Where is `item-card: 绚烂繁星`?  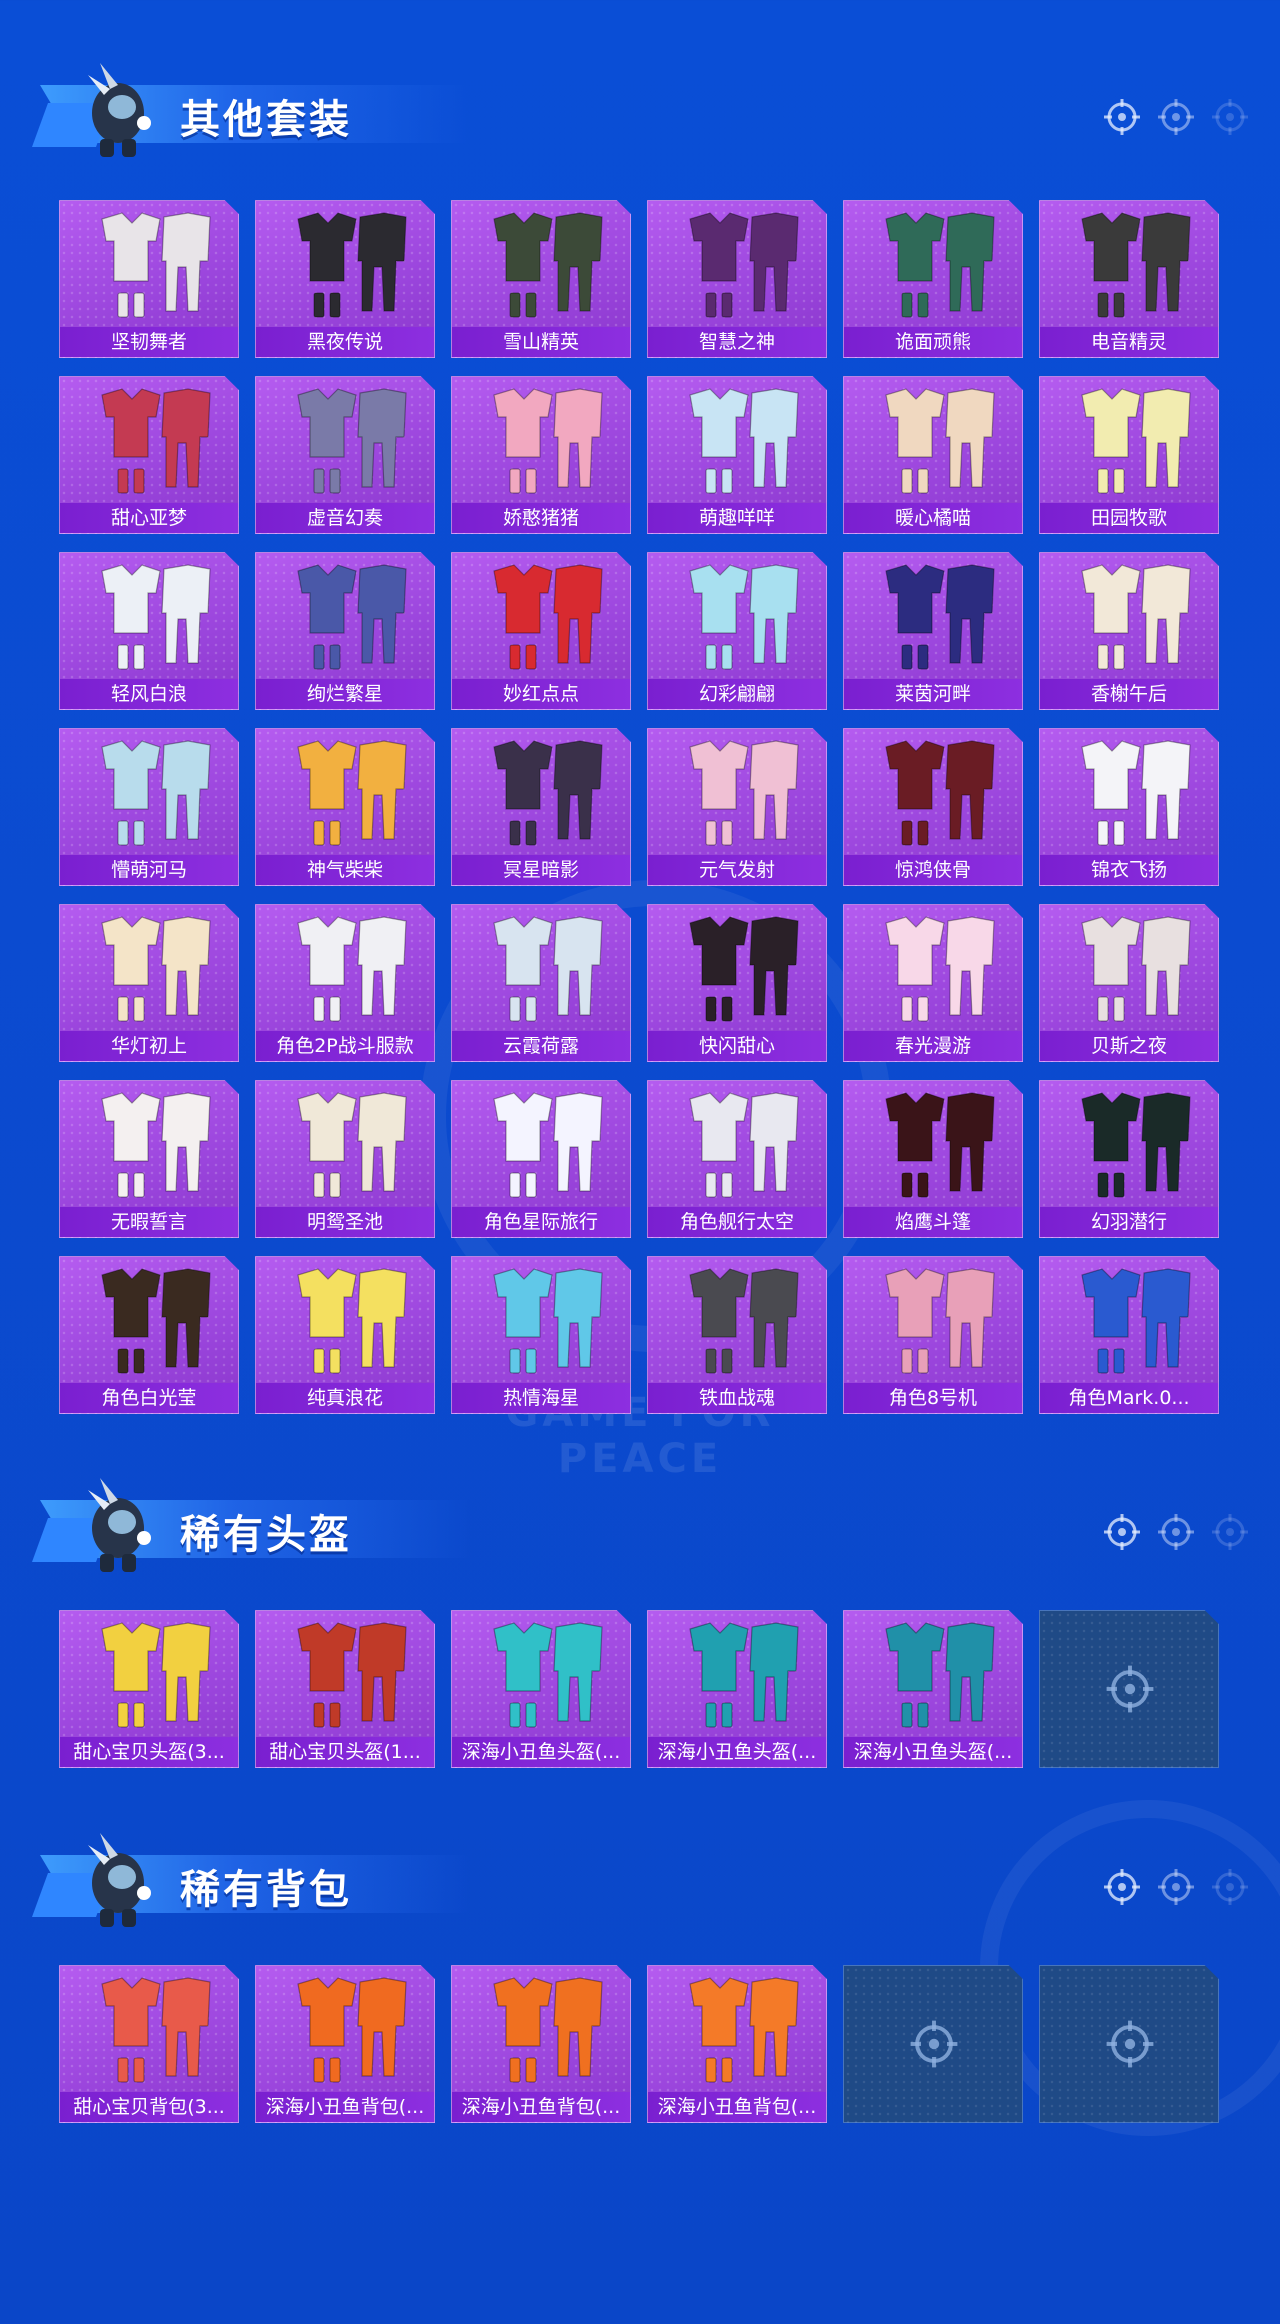 item-card: 绚烂繁星 is located at coordinates (345, 631).